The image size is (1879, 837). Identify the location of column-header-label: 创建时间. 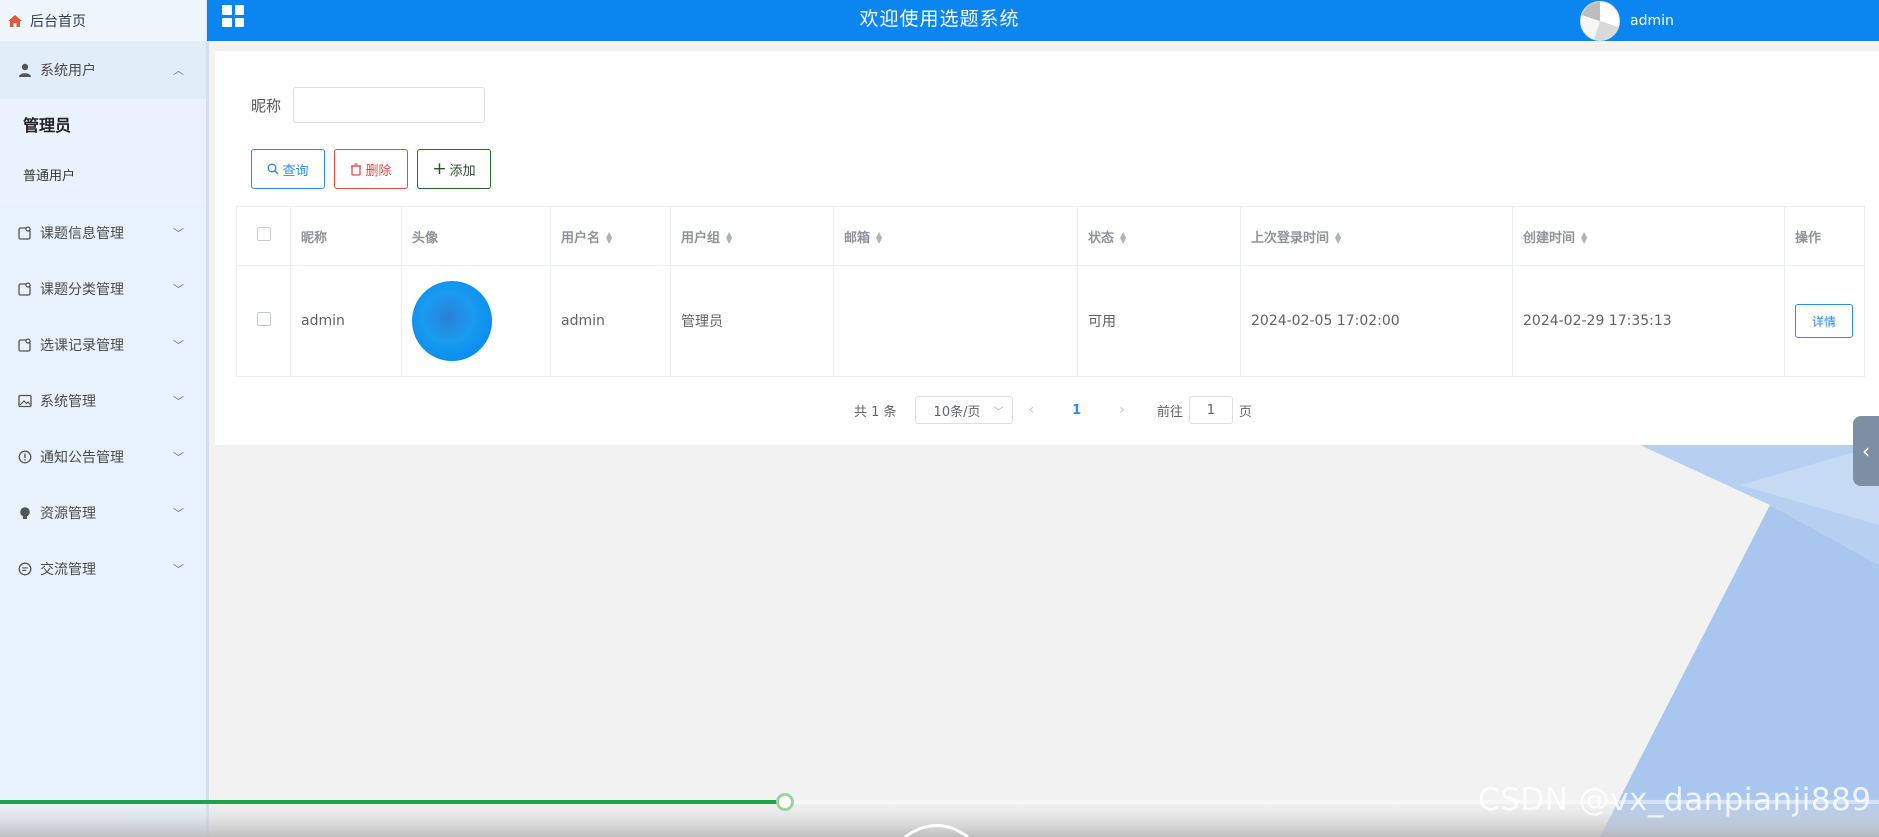
(1549, 238).